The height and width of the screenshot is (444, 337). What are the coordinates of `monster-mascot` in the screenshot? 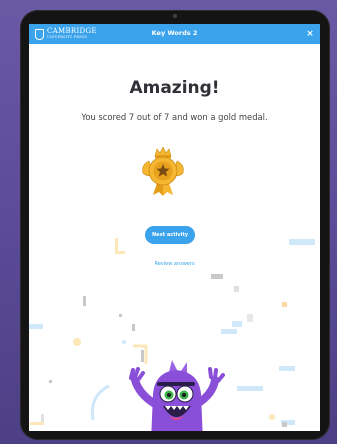 It's located at (175, 386).